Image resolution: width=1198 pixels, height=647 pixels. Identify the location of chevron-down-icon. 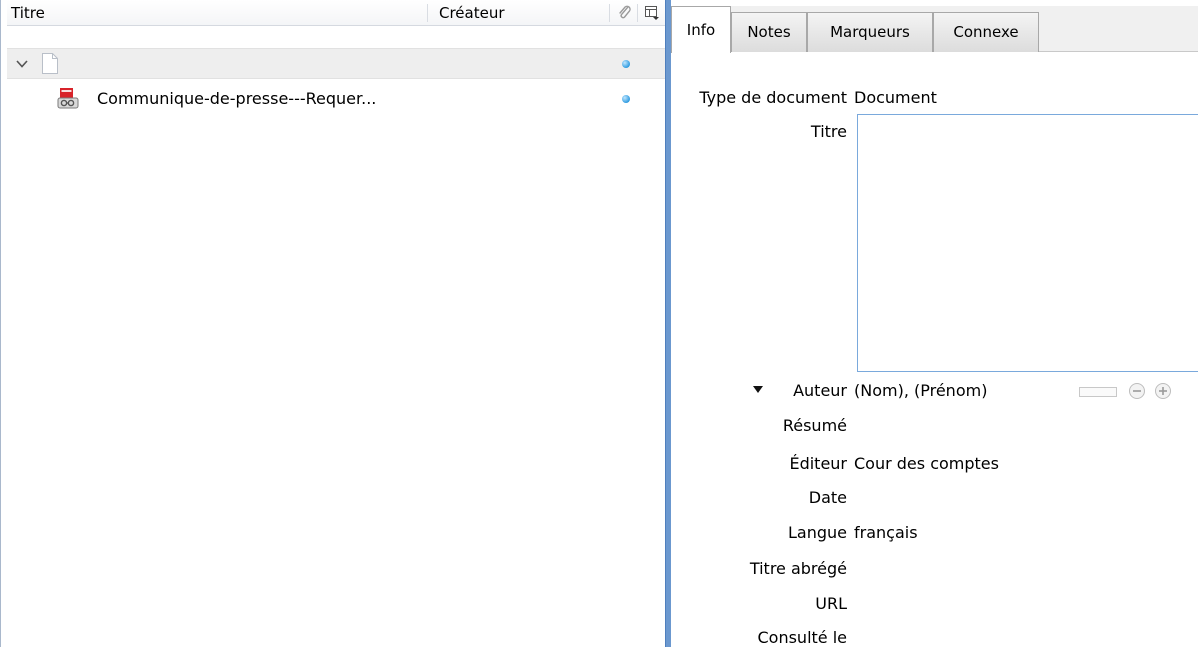
(22, 64).